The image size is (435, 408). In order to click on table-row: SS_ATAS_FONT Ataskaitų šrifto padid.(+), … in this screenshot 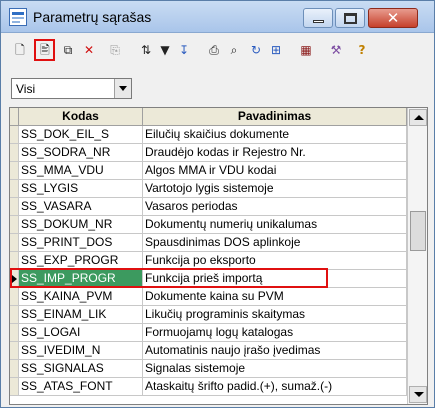, I will do `click(208, 387)`.